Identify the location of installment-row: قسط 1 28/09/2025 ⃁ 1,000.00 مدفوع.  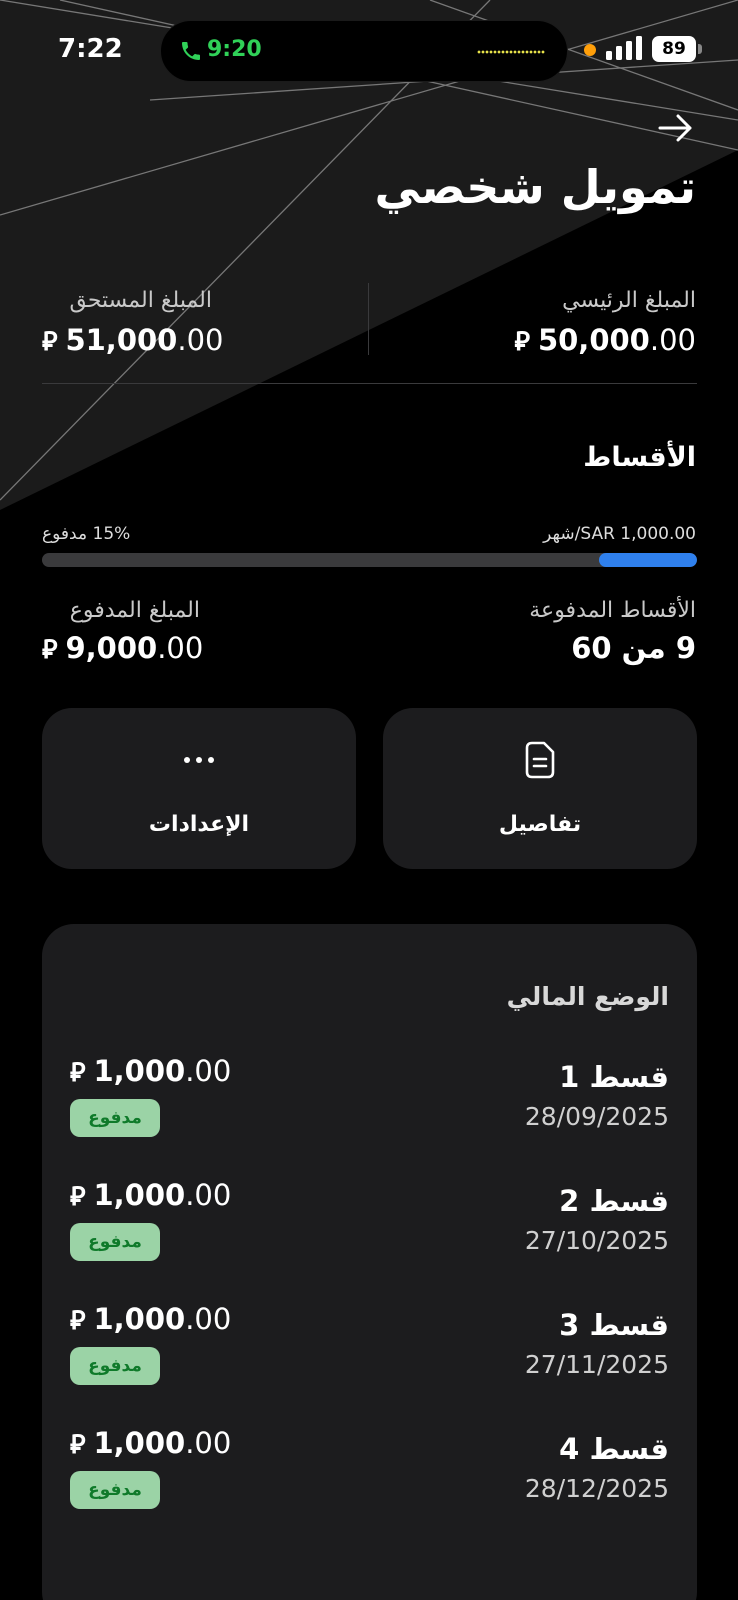
(369, 1103).